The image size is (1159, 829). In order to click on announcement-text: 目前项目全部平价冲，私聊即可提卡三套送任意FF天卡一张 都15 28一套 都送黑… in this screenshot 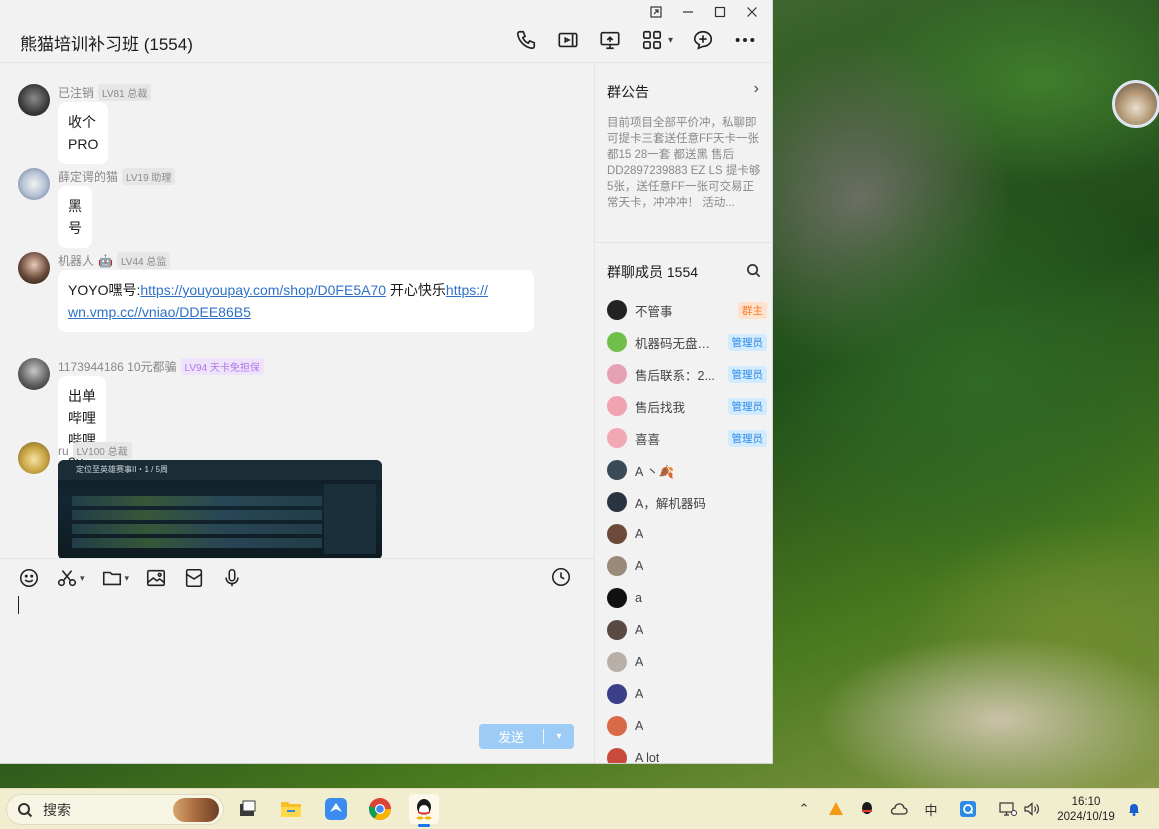, I will do `click(685, 163)`.